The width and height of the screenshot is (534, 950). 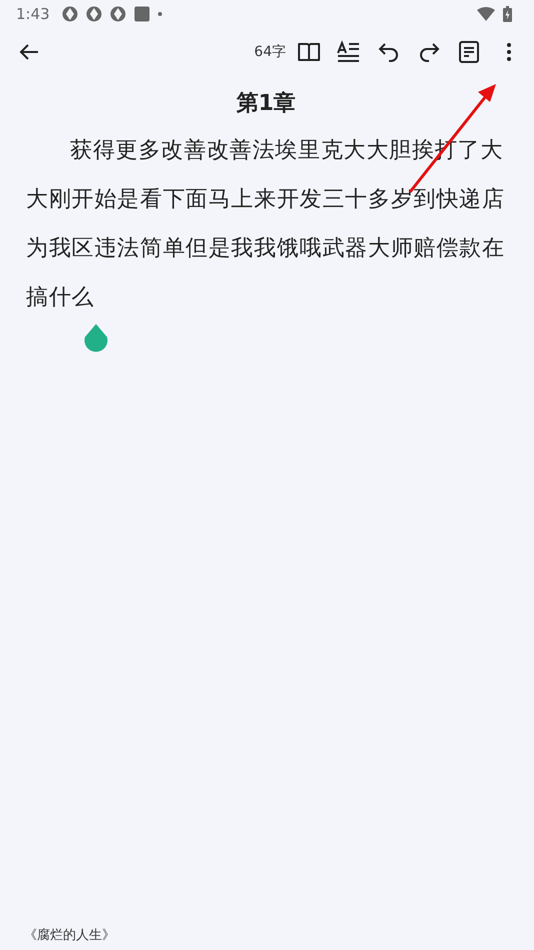 I want to click on word-count: 64字, so click(x=270, y=52).